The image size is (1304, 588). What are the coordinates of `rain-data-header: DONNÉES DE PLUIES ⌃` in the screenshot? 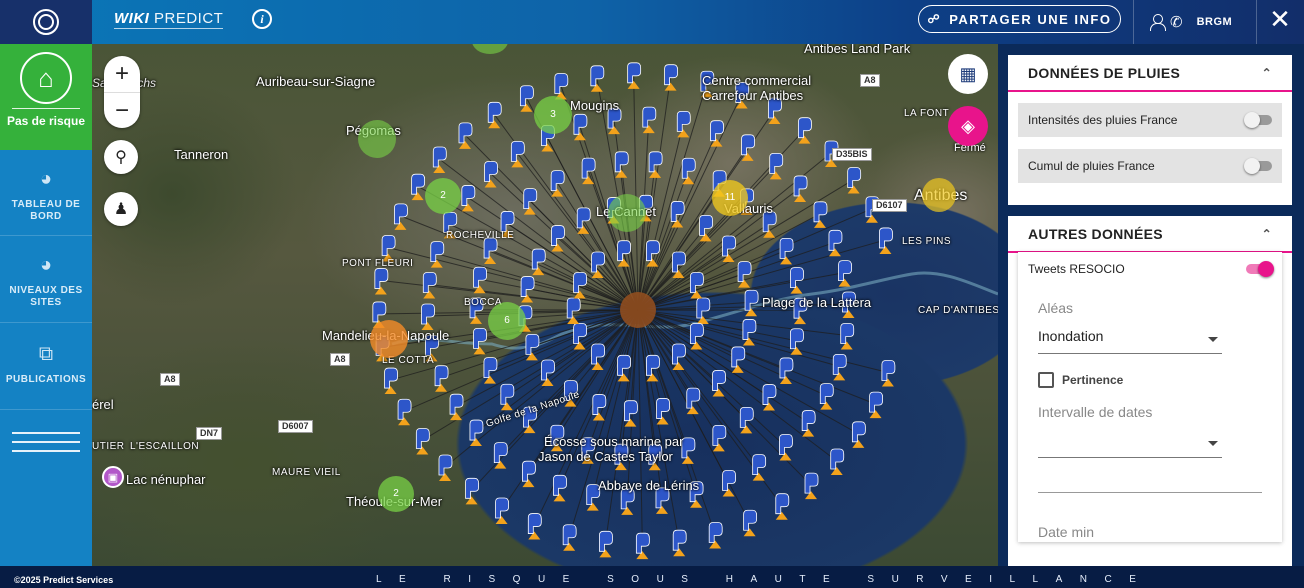 It's located at (1150, 73).